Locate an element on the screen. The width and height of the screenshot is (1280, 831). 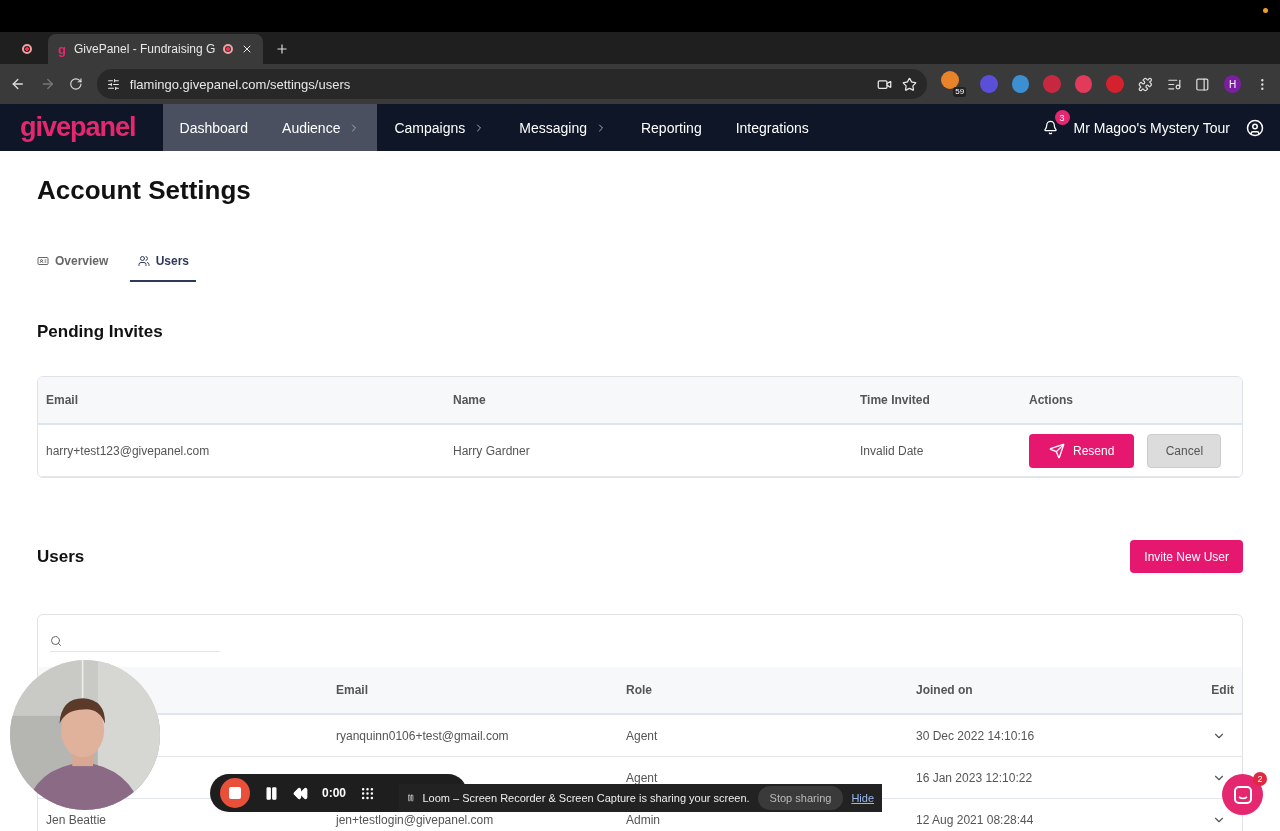
table-cell-text: 12 Aug 2021 08:28:44 is located at coordinates (975, 819).